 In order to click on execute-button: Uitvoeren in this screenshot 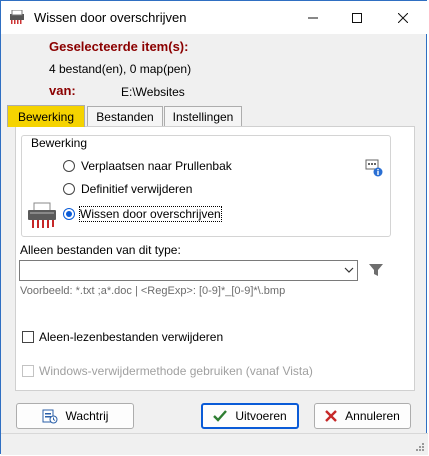, I will do `click(250, 416)`.